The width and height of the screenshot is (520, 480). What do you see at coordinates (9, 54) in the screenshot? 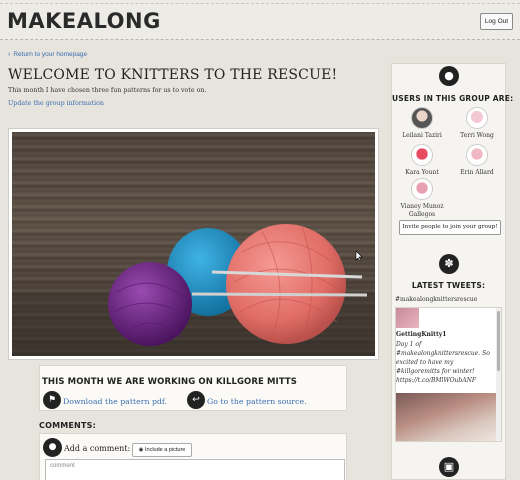
I see `chevron-left-icon: ‹` at bounding box center [9, 54].